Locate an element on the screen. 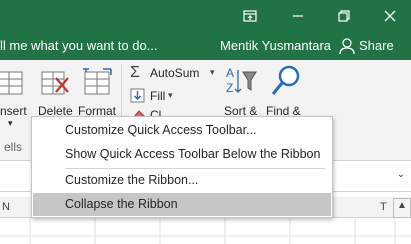 The height and width of the screenshot is (244, 411). share-label: Share is located at coordinates (376, 45).